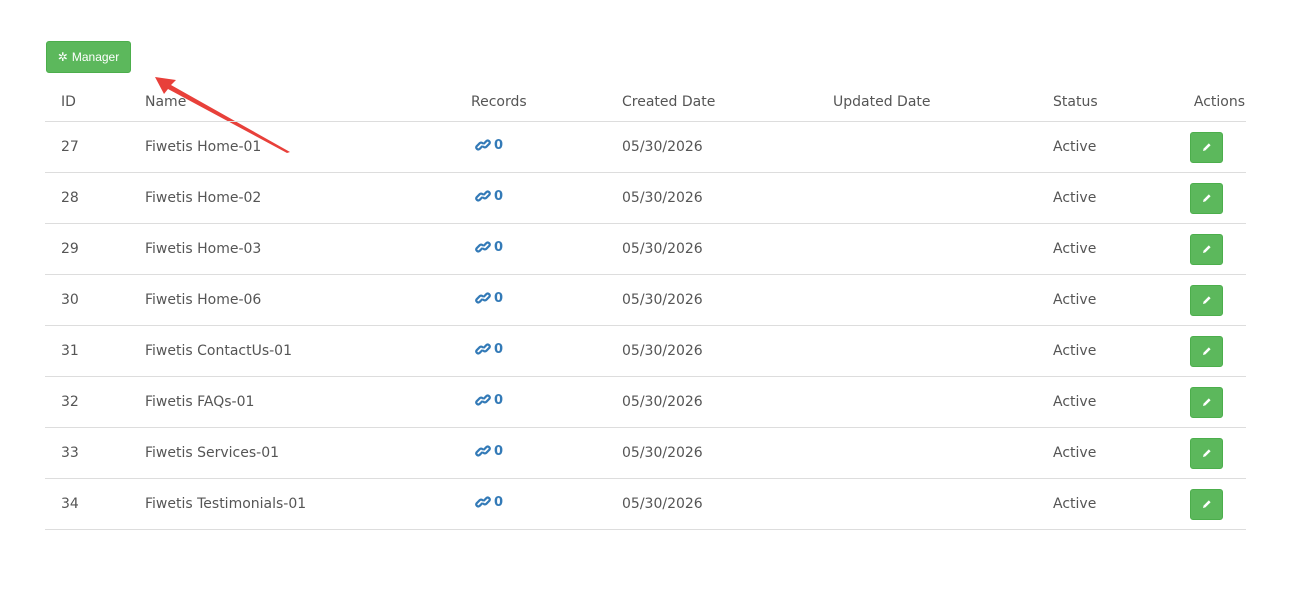  Describe the element at coordinates (308, 249) in the screenshot. I see `cell-name: Fiwetis Home-03` at that location.